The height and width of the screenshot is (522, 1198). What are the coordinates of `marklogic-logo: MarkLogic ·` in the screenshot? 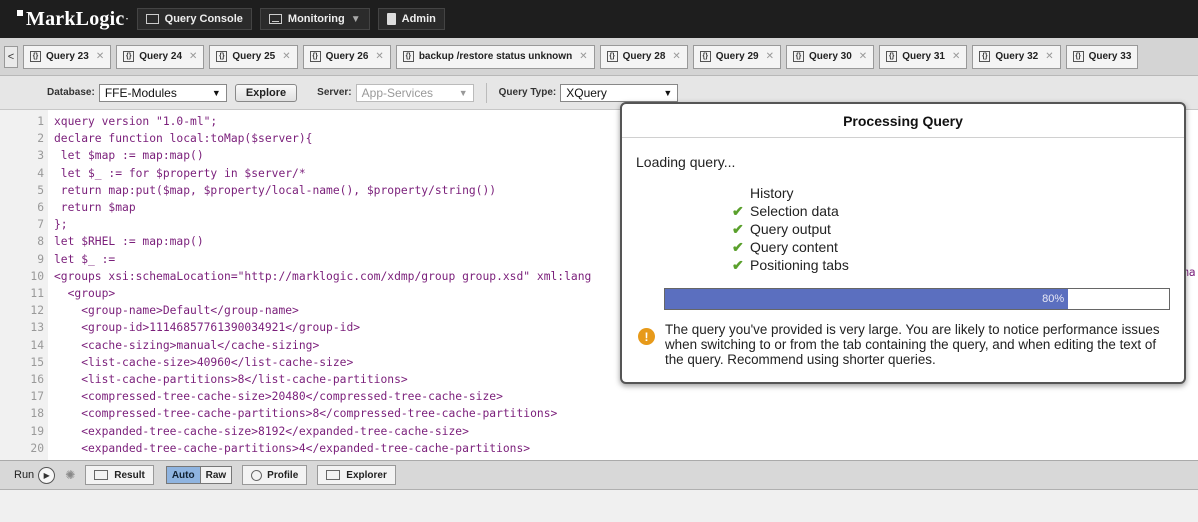 It's located at (73, 19).